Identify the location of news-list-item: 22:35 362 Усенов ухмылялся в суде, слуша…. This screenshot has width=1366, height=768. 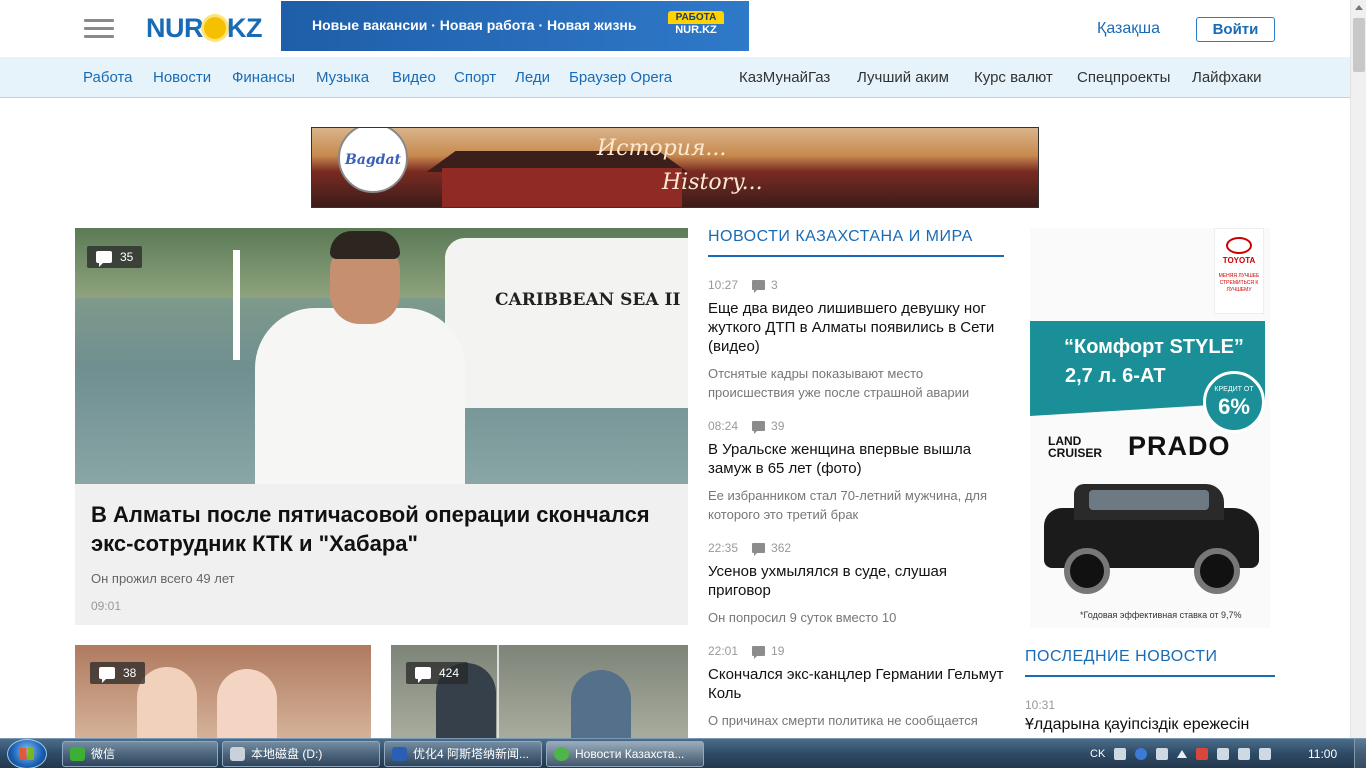
(858, 584).